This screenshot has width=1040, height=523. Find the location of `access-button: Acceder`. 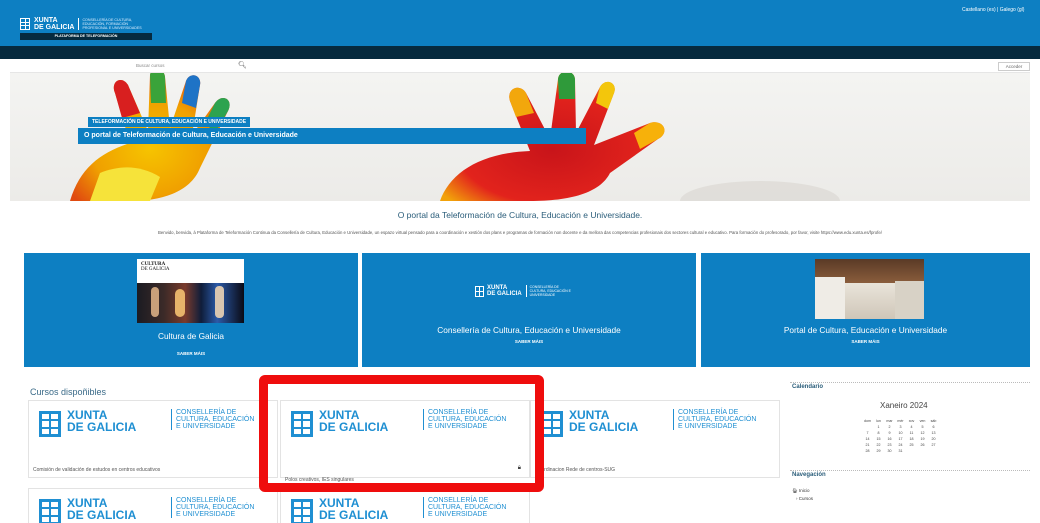

access-button: Acceder is located at coordinates (1014, 66).